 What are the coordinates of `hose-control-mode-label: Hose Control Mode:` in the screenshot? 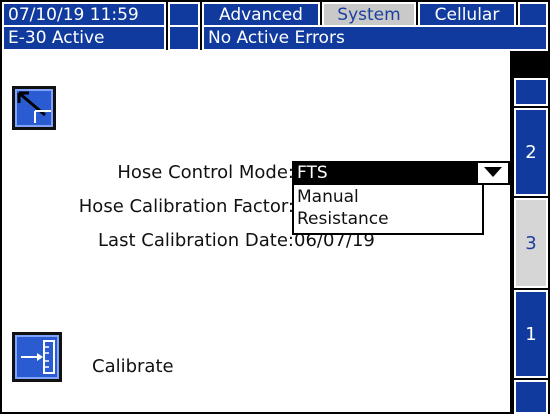 It's located at (205, 172).